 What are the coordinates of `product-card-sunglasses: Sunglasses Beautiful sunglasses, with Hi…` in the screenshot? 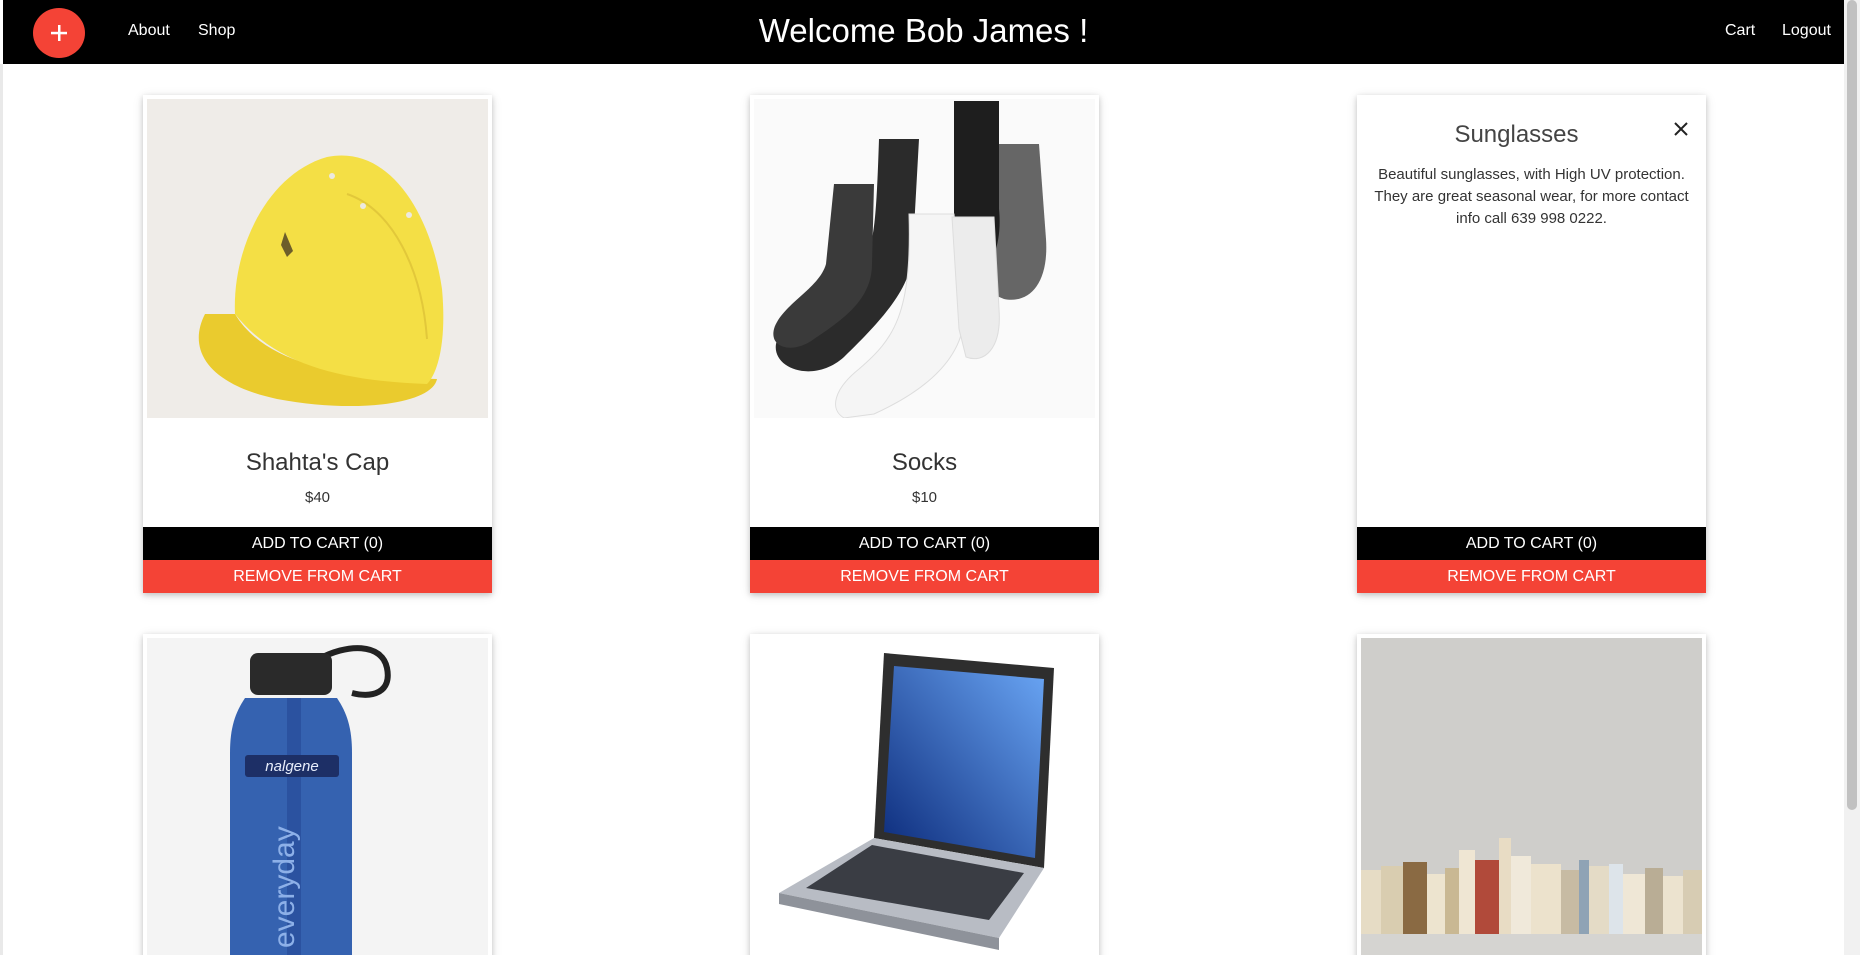 It's located at (1531, 344).